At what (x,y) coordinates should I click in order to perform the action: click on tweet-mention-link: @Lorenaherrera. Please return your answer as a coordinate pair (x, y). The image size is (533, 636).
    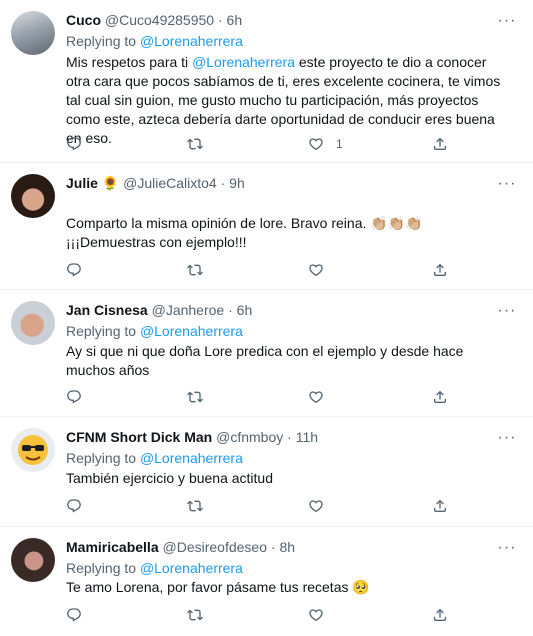
    Looking at the image, I should click on (243, 62).